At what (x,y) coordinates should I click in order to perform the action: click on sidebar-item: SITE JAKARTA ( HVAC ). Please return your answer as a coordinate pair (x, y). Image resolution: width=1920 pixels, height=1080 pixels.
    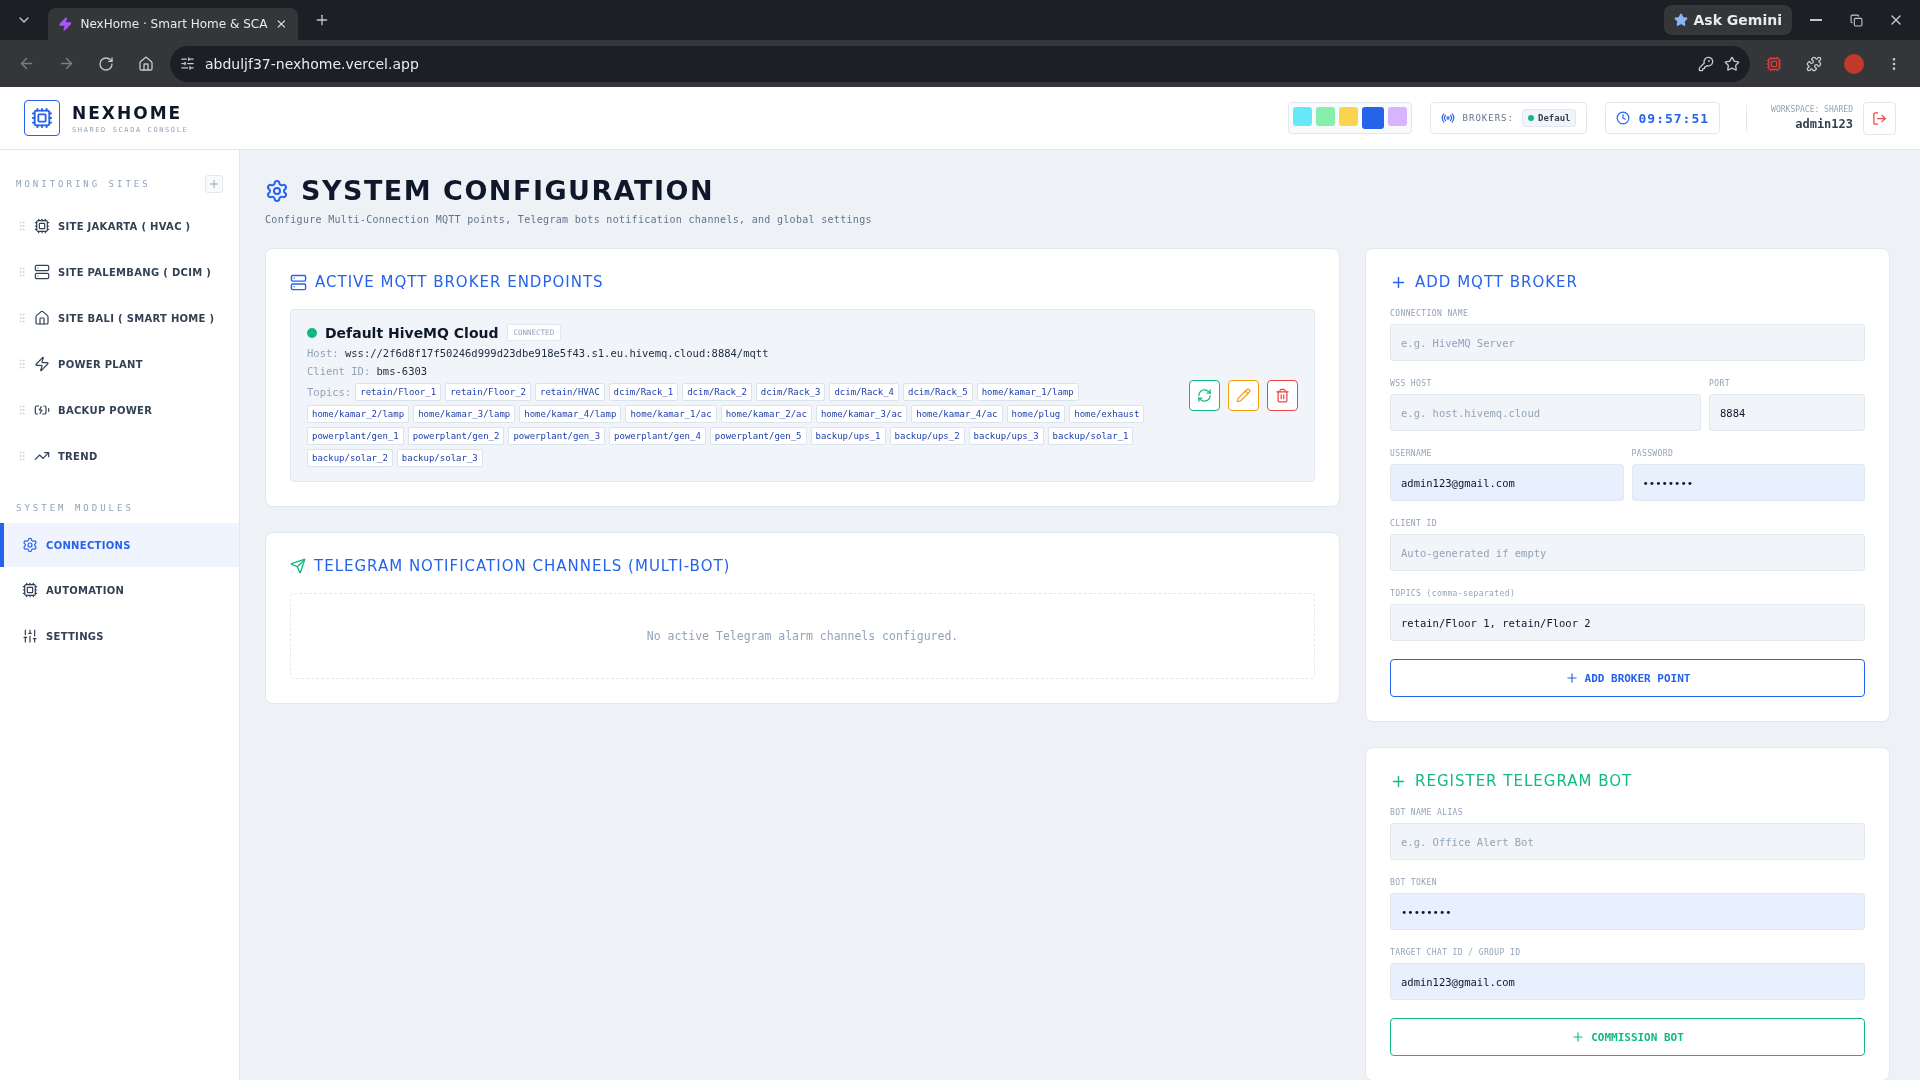
    Looking at the image, I should click on (119, 226).